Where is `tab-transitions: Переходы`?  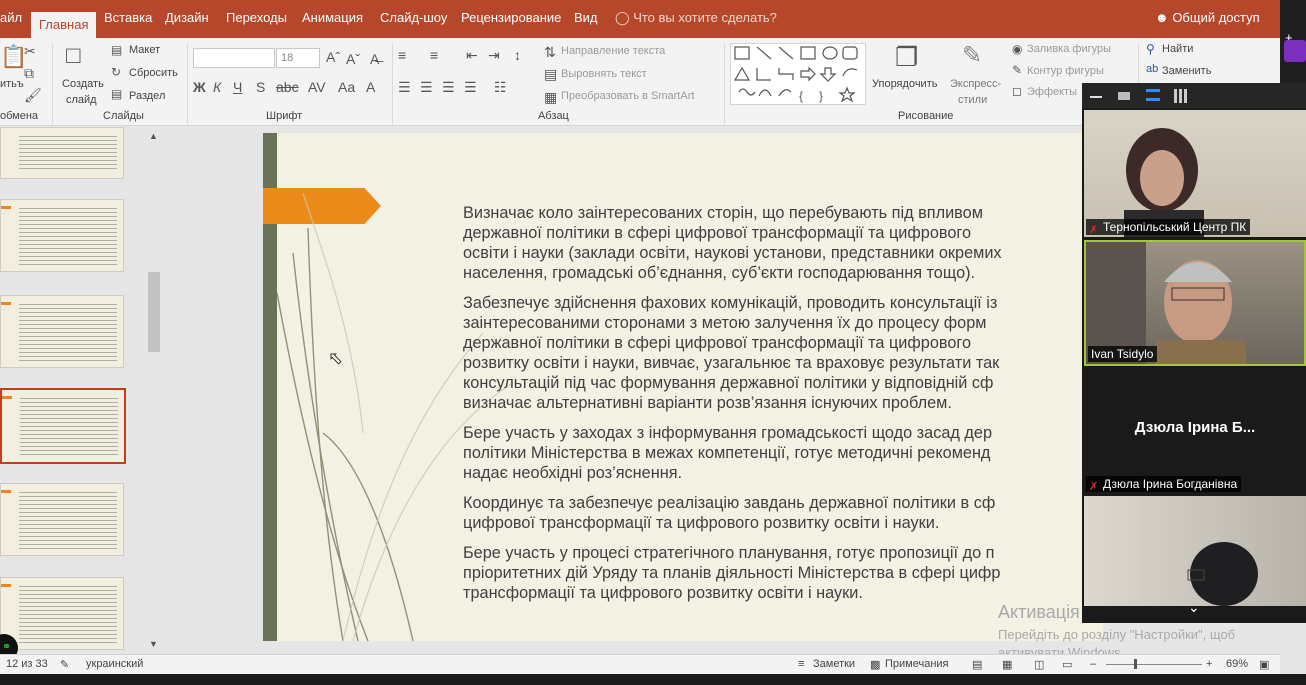
tab-transitions: Переходы is located at coordinates (256, 17).